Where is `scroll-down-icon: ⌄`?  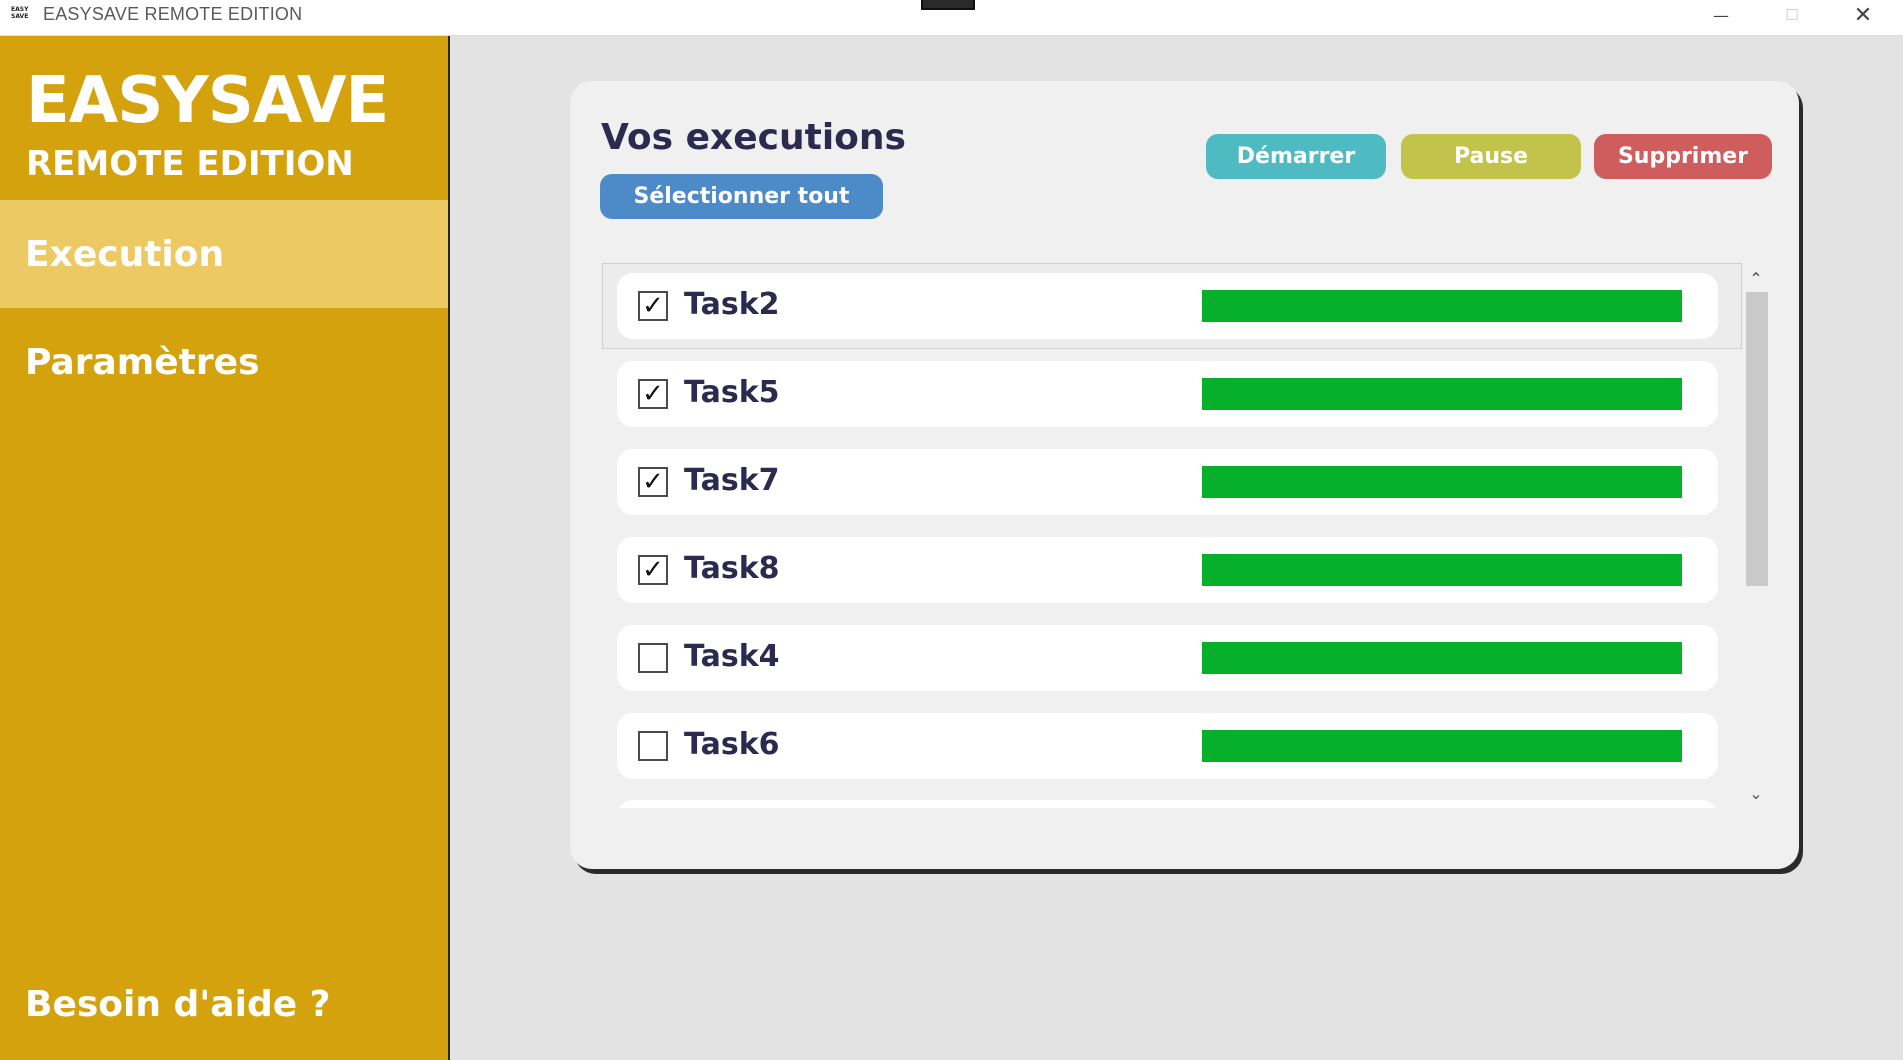 scroll-down-icon: ⌄ is located at coordinates (1756, 793).